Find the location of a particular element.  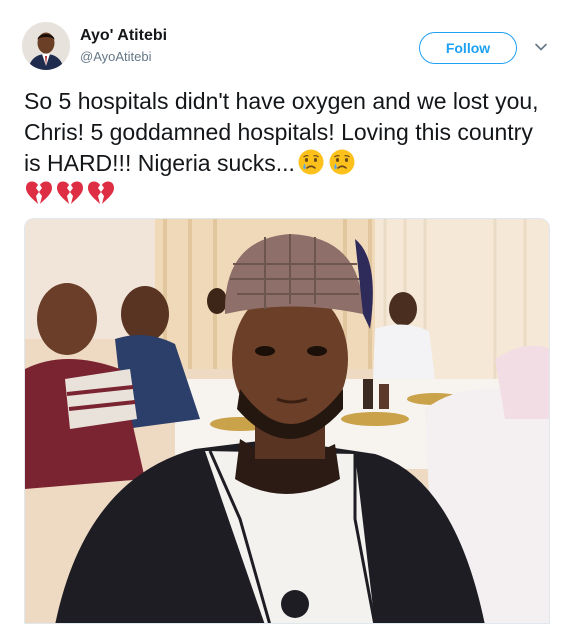

avatar-photo is located at coordinates (46, 46).